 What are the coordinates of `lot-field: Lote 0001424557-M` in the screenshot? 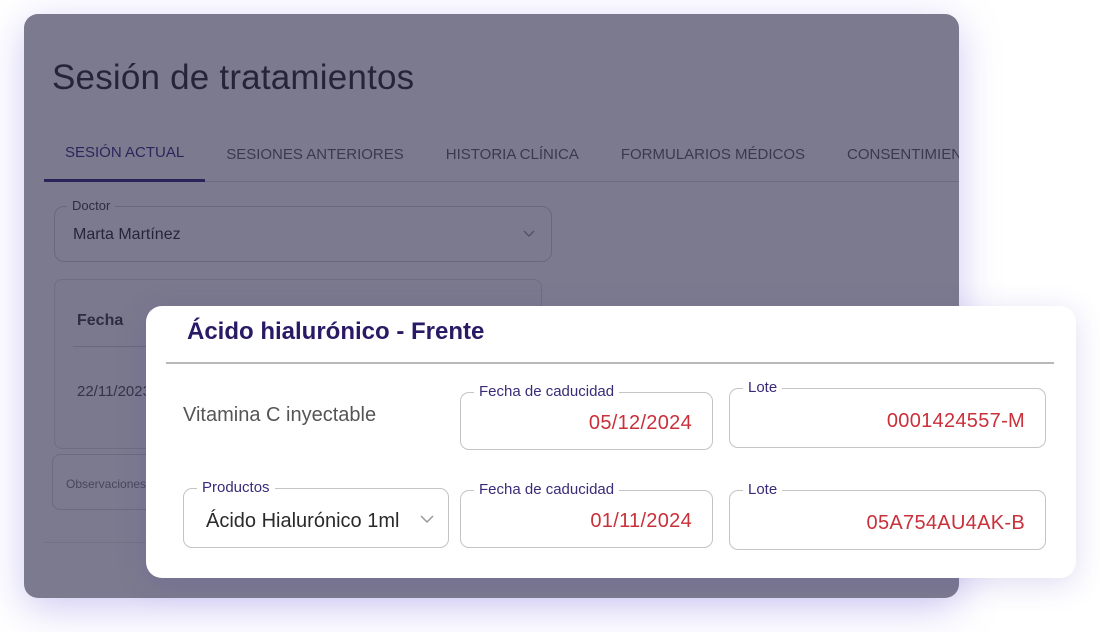 It's located at (887, 413).